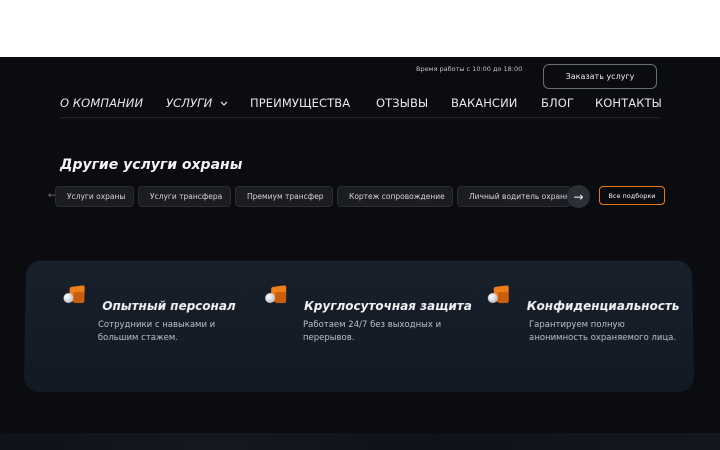 The height and width of the screenshot is (450, 720). I want to click on arrow-right-icon: →, so click(578, 196).